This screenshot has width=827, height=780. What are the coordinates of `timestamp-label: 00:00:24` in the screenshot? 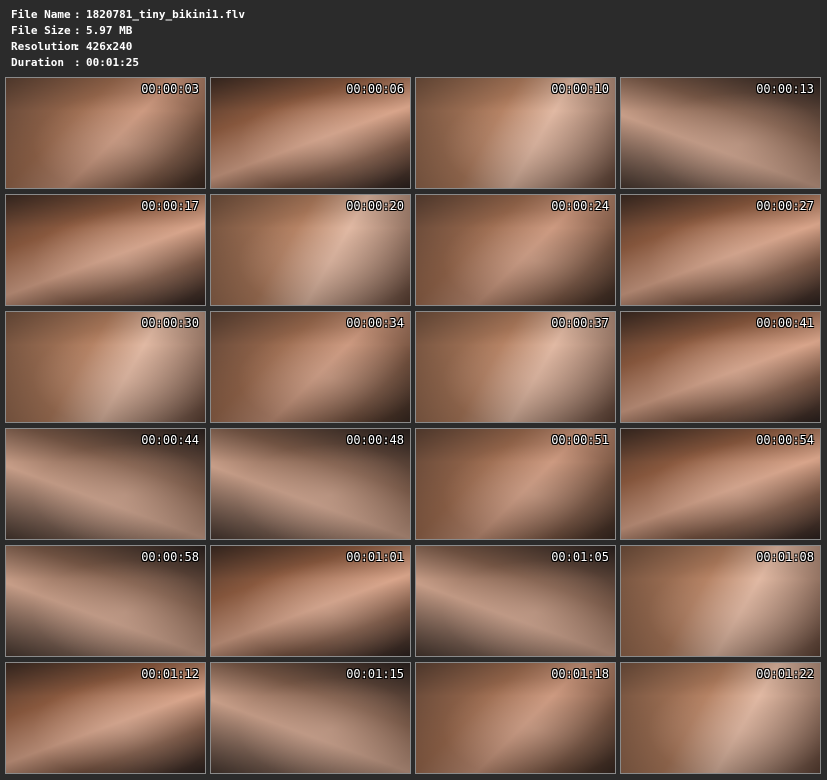 It's located at (580, 206).